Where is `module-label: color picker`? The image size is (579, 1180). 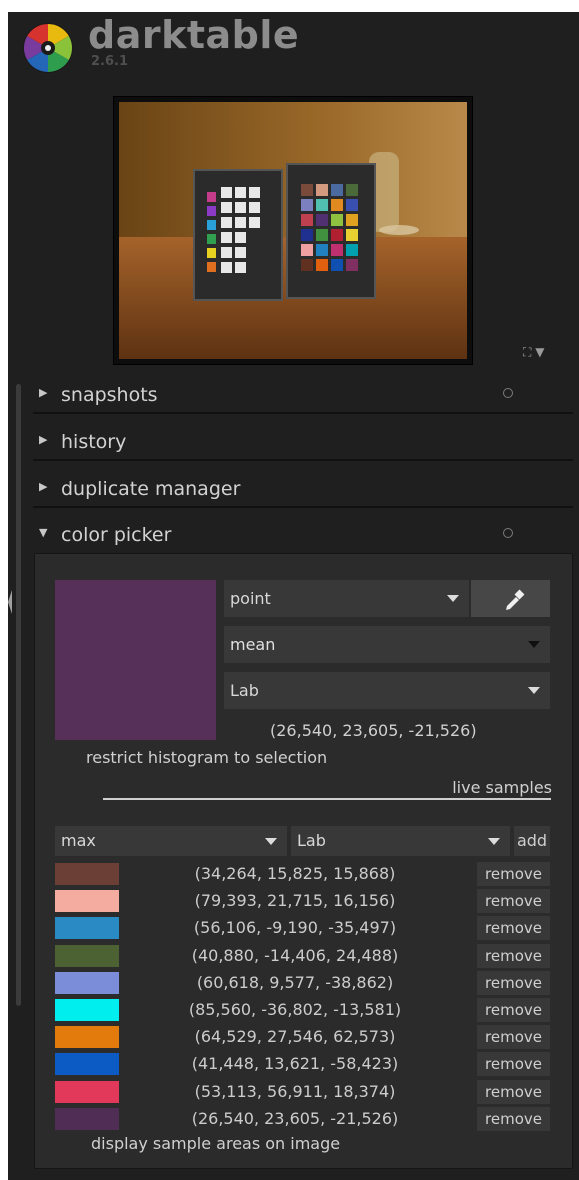
module-label: color picker is located at coordinates (116, 535).